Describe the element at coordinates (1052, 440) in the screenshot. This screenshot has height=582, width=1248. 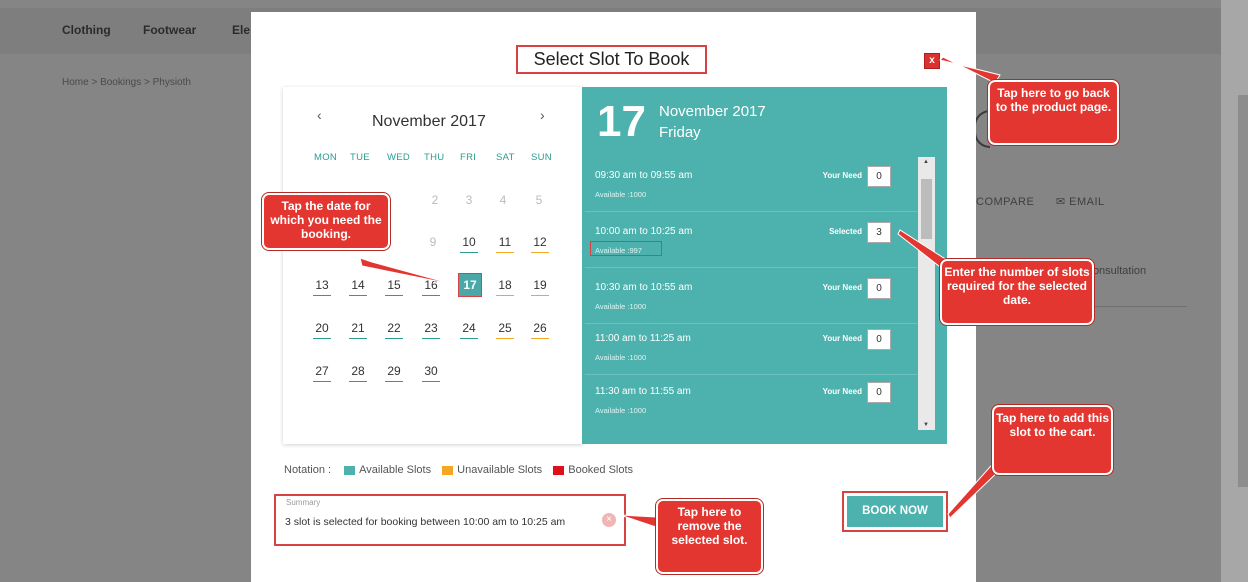
I see `callout-book: Tap here to add this slot to the cart.` at that location.